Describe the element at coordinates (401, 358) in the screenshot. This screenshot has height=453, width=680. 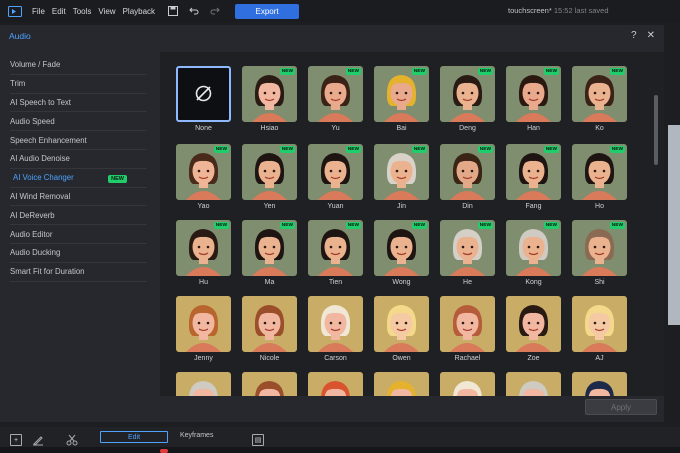
I see `voice-name: Owen` at that location.